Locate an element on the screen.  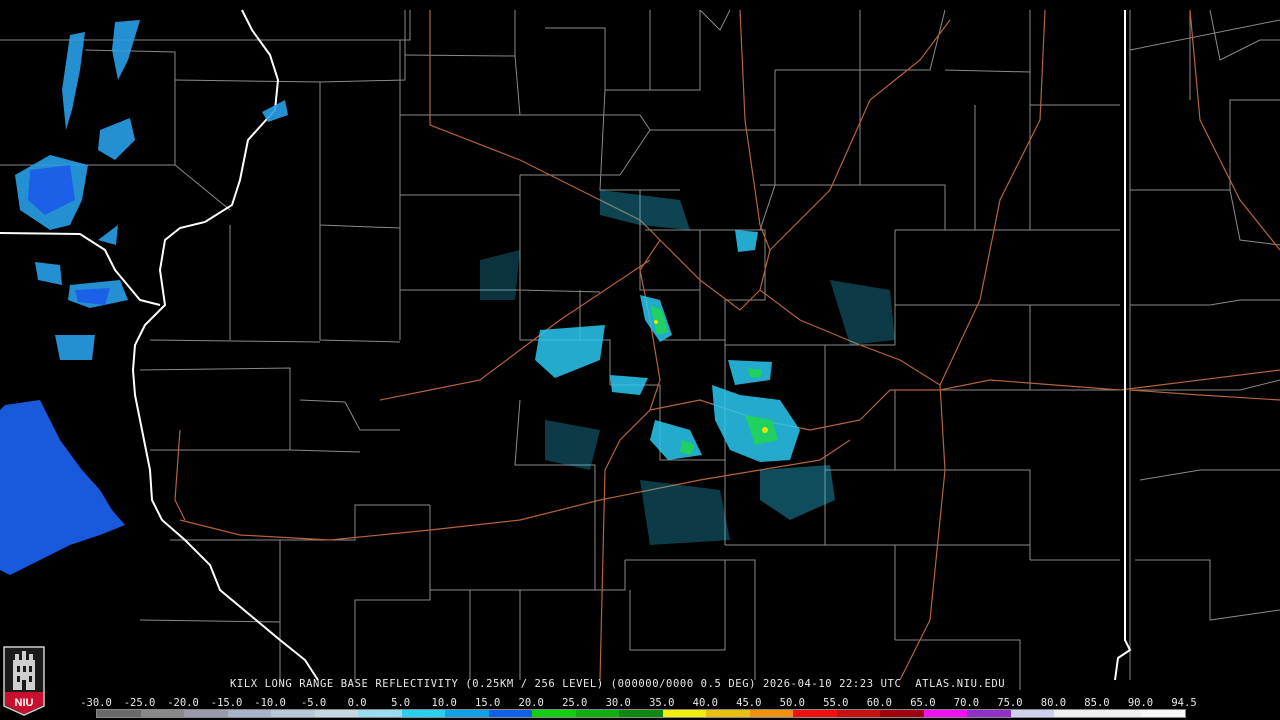
reflectivity-colorbar is located at coordinates (641, 713).